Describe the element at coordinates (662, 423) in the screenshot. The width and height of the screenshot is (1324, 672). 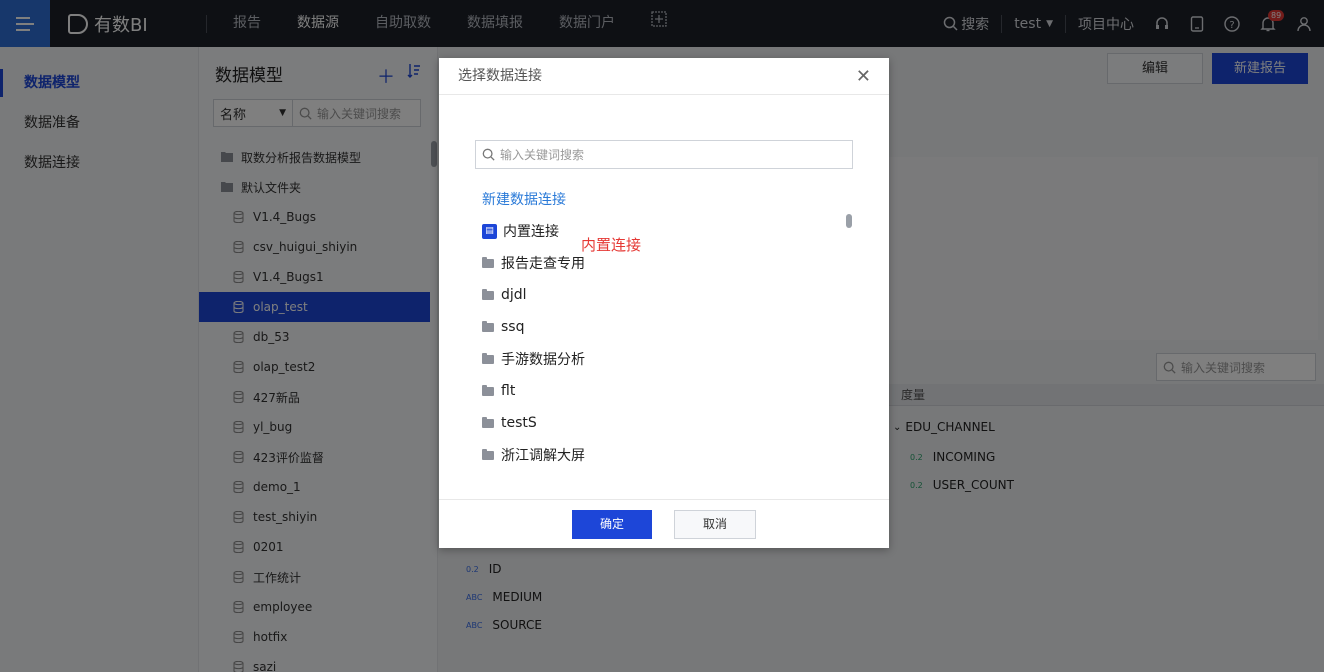
I see `connection-folder-item: testS` at that location.